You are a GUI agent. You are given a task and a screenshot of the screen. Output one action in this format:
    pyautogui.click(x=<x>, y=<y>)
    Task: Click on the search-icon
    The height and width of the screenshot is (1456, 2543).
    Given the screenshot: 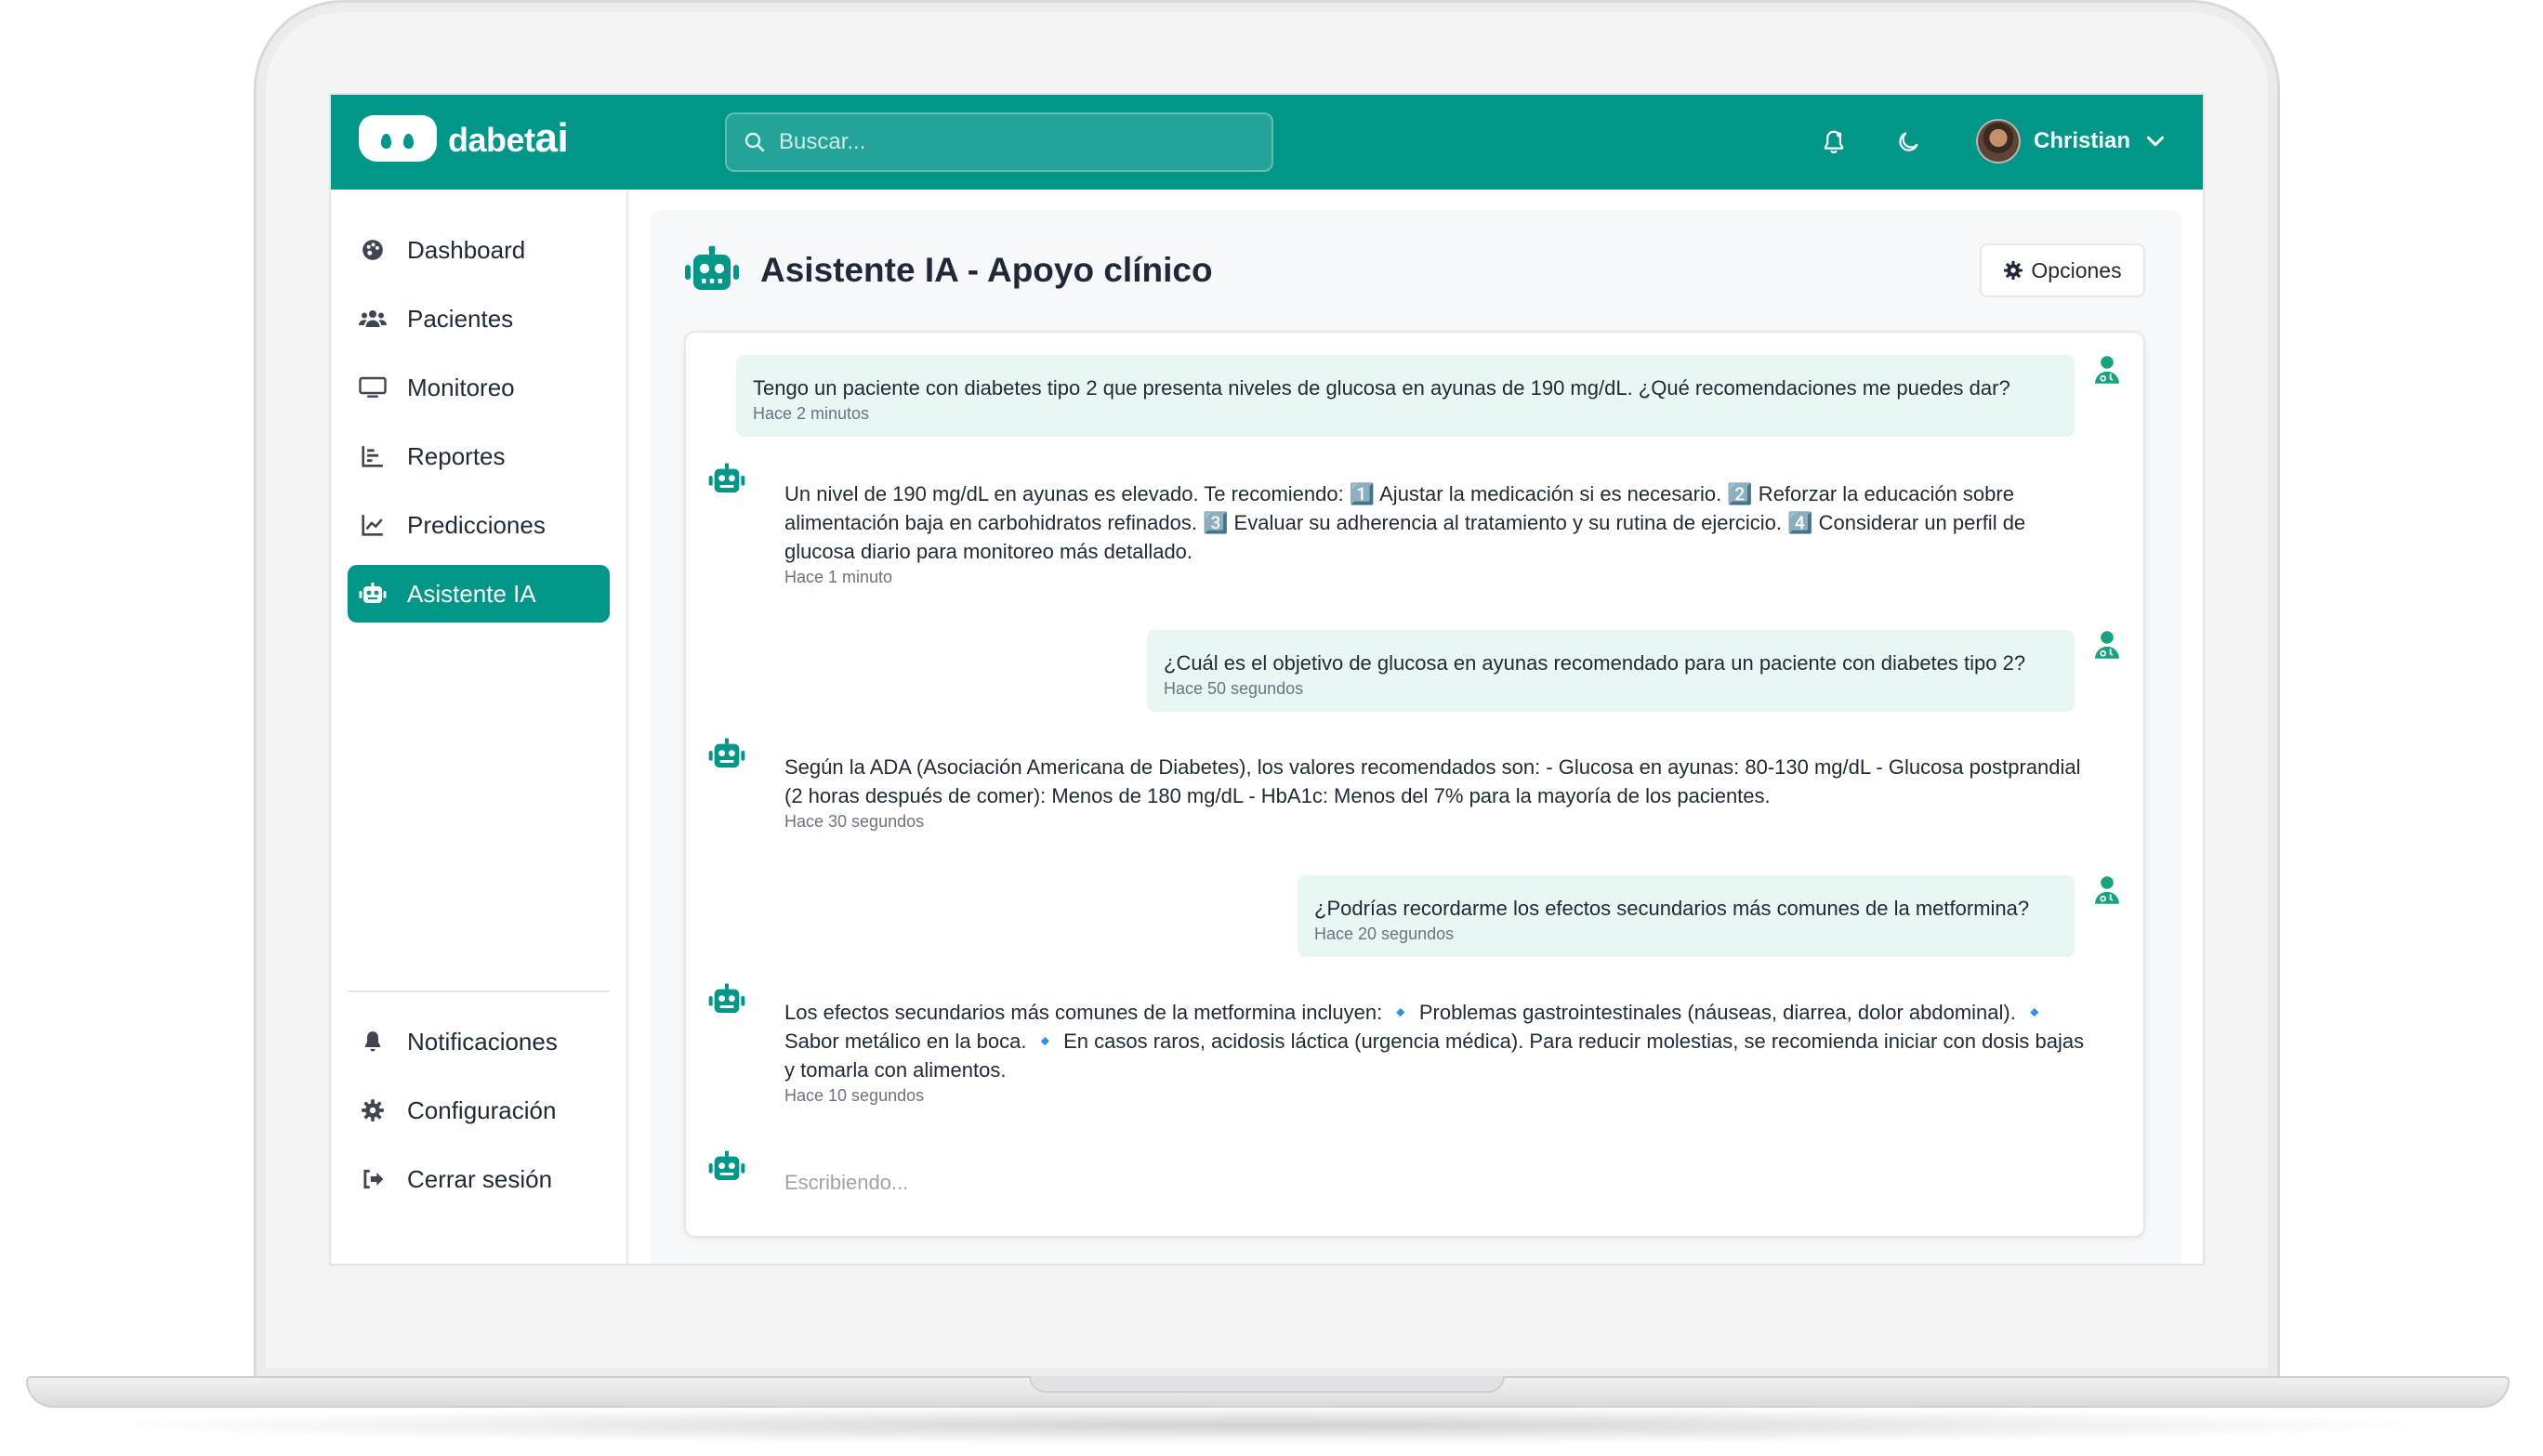 What is the action you would take?
    pyautogui.click(x=754, y=142)
    